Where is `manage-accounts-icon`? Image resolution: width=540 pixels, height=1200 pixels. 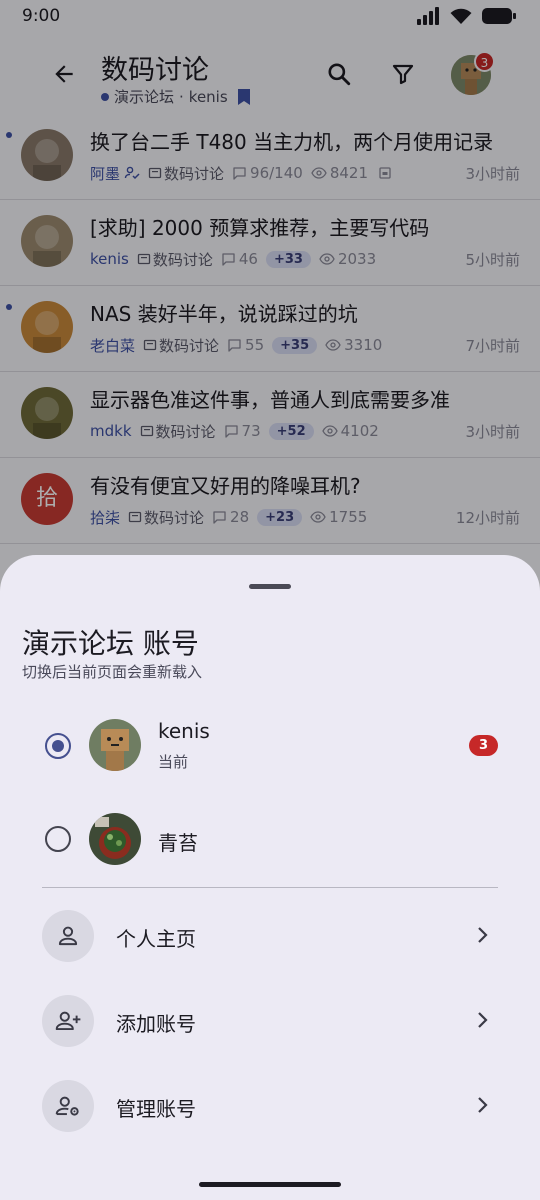
manage-accounts-icon is located at coordinates (67, 1106).